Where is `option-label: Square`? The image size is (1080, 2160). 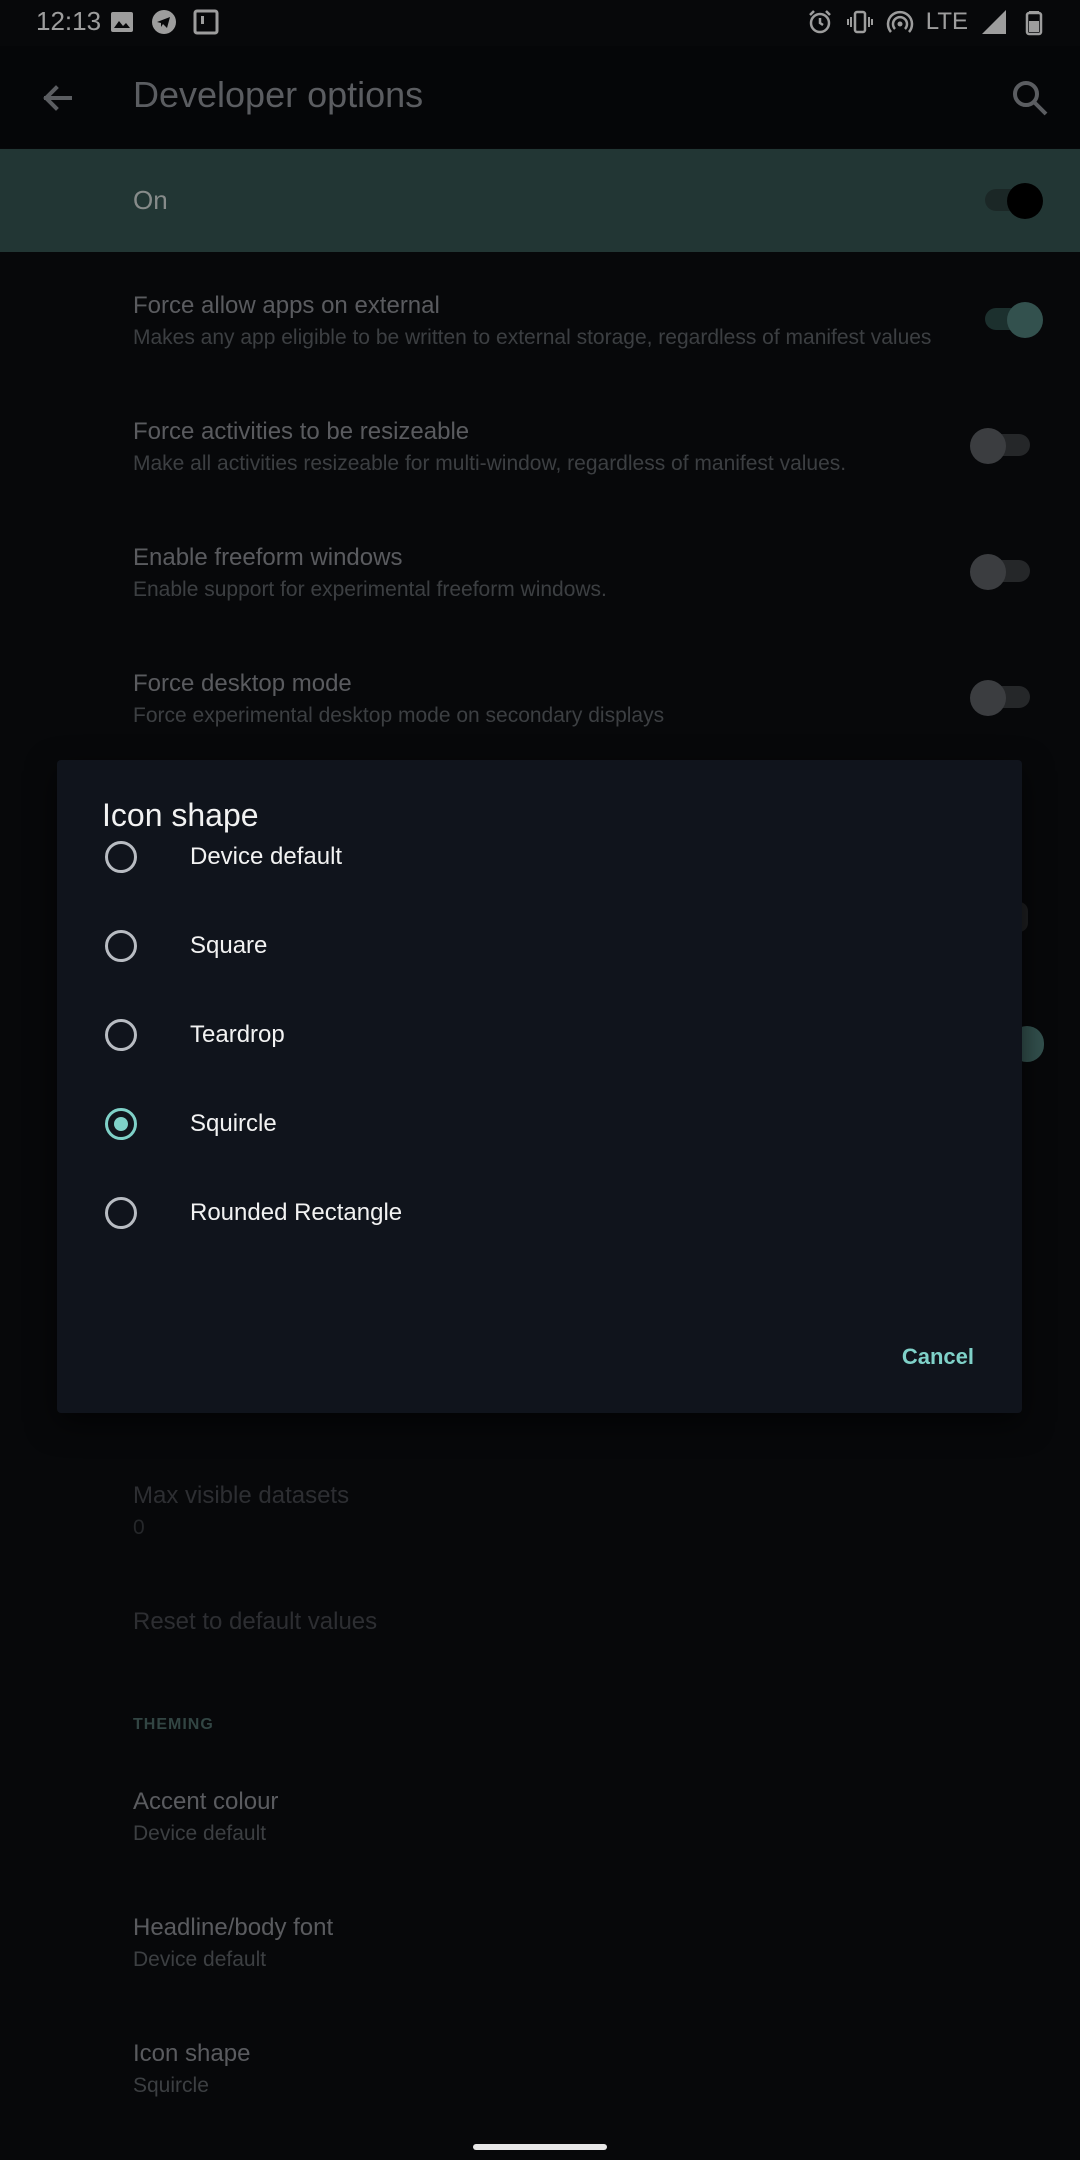 option-label: Square is located at coordinates (229, 945).